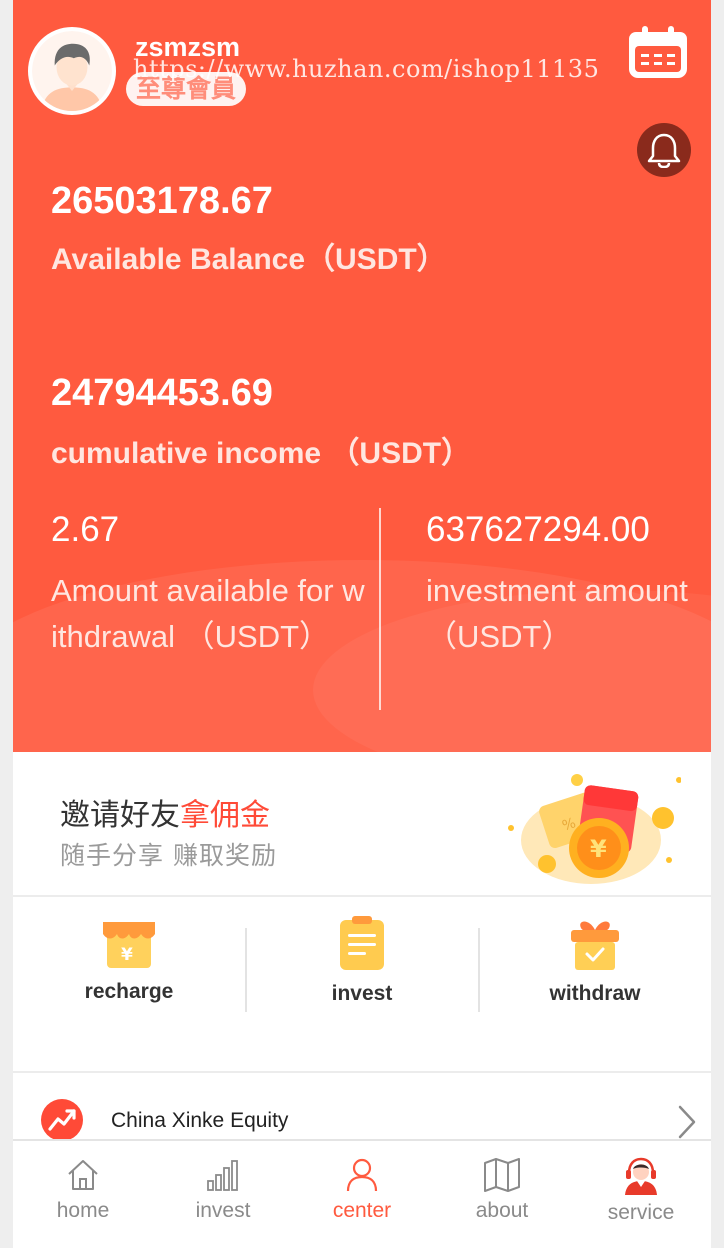 The width and height of the screenshot is (724, 1248). Describe the element at coordinates (366, 69) in the screenshot. I see `watermark-text: https://www.huzhan.com/ishop11135` at that location.